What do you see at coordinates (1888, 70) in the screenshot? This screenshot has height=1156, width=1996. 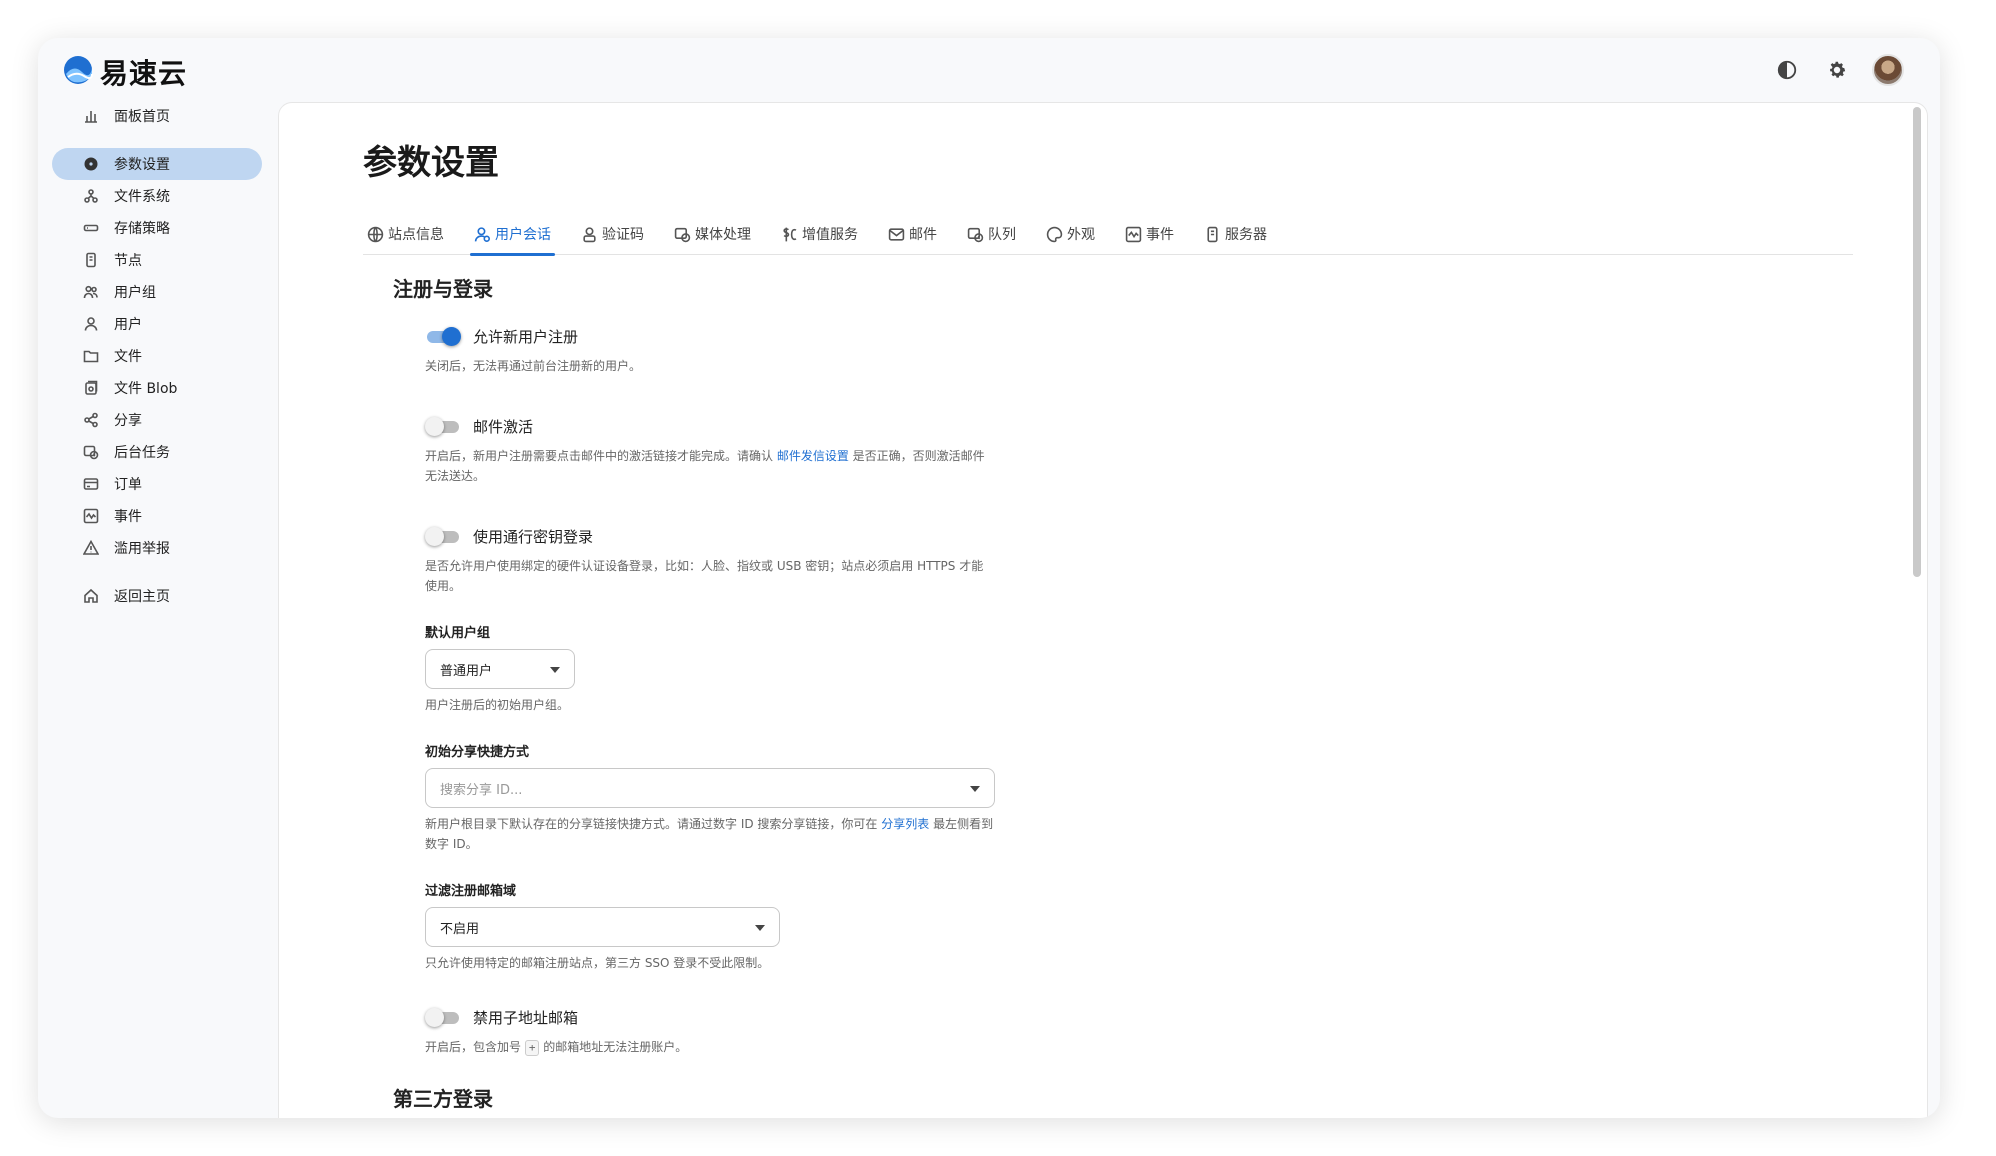 I see `user-avatar` at bounding box center [1888, 70].